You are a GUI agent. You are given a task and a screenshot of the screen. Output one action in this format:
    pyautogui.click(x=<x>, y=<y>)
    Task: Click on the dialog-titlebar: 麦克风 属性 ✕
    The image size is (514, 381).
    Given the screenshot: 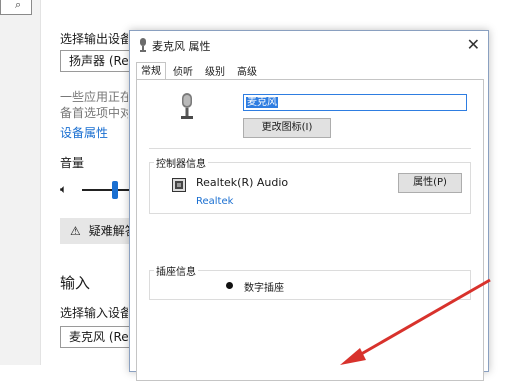 What is the action you would take?
    pyautogui.click(x=309, y=45)
    